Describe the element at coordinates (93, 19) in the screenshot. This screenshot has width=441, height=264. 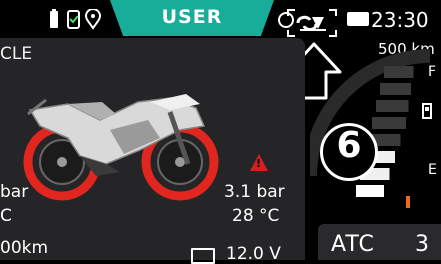
I see `navigation-pin-icon` at that location.